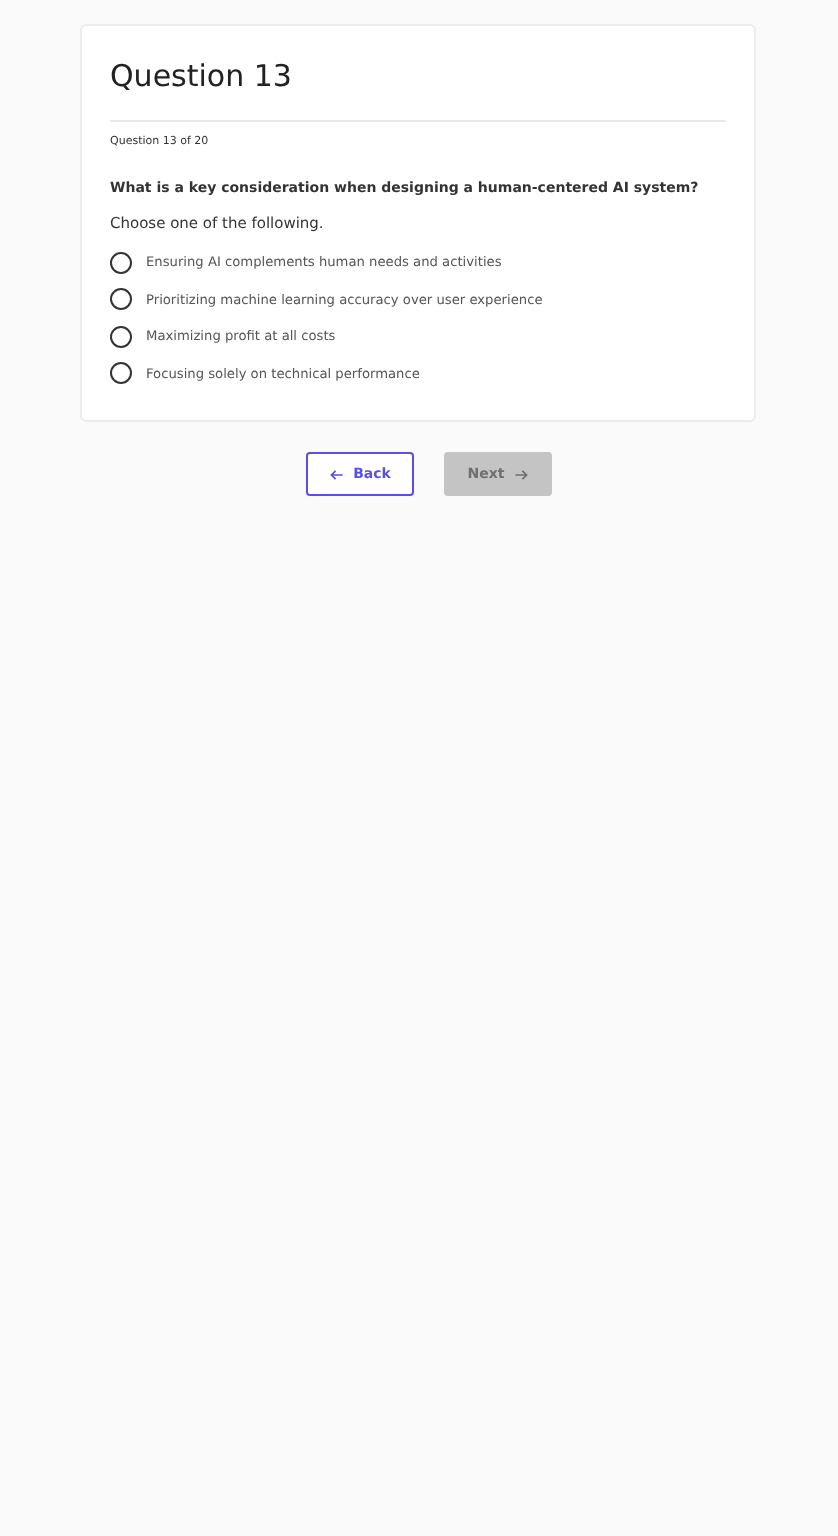  Describe the element at coordinates (336, 474) in the screenshot. I see `arrow-left-icon` at that location.